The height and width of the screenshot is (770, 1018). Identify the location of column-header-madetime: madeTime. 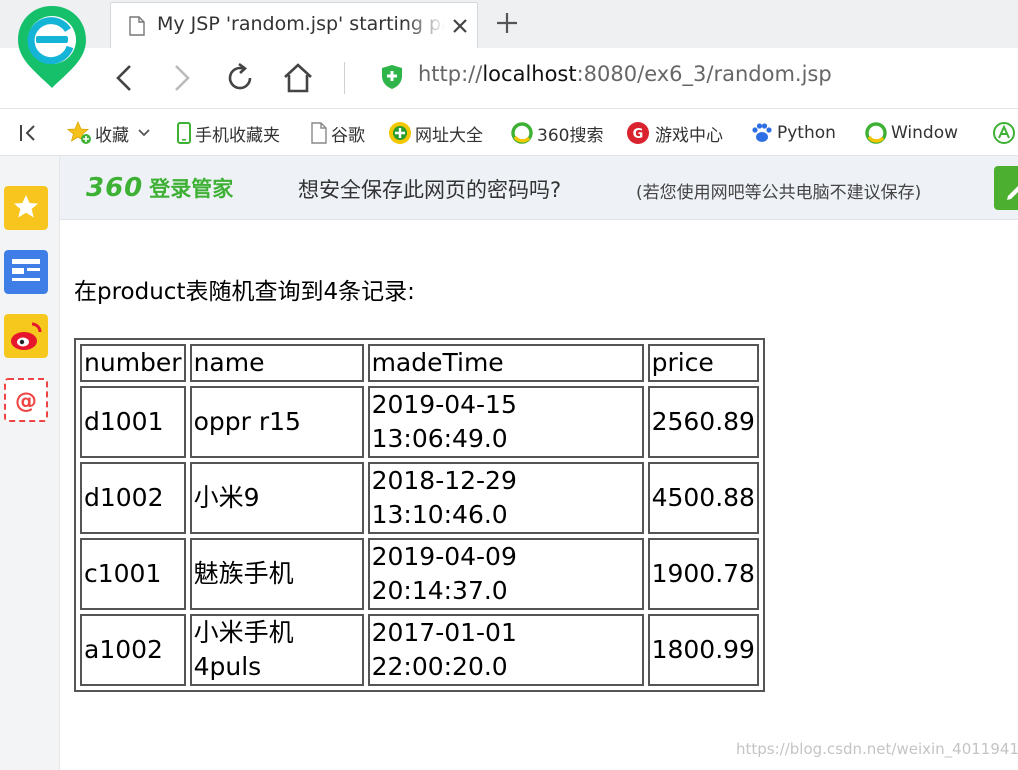
(505, 363).